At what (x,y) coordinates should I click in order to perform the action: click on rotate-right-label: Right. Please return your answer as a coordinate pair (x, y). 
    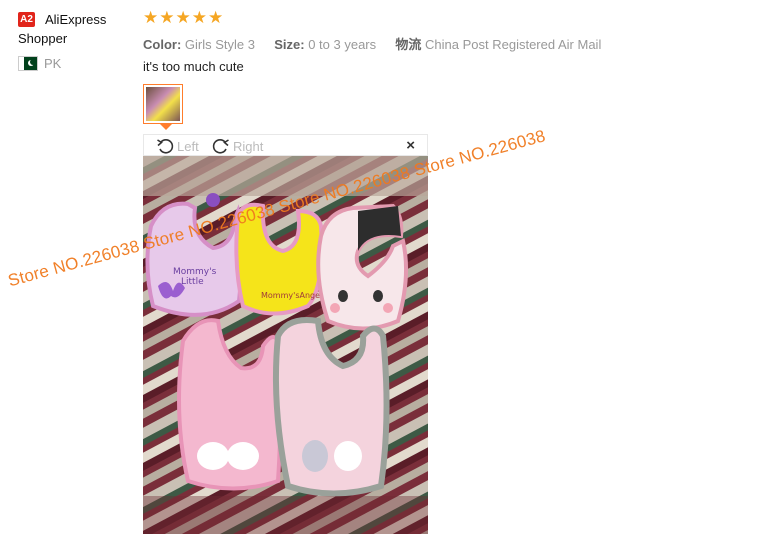
    Looking at the image, I should click on (248, 146).